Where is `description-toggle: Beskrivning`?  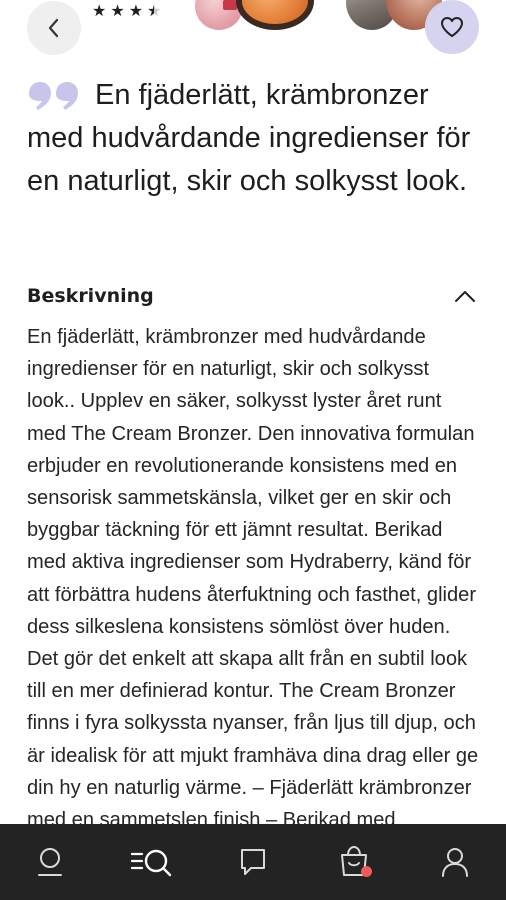 description-toggle: Beskrivning is located at coordinates (251, 296).